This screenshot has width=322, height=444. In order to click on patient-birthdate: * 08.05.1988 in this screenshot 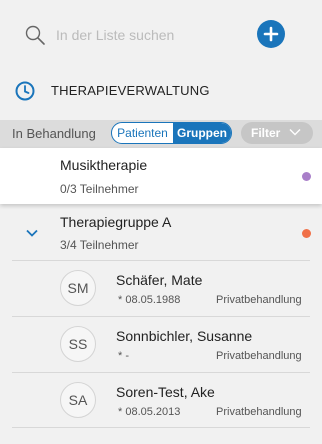, I will do `click(149, 300)`.